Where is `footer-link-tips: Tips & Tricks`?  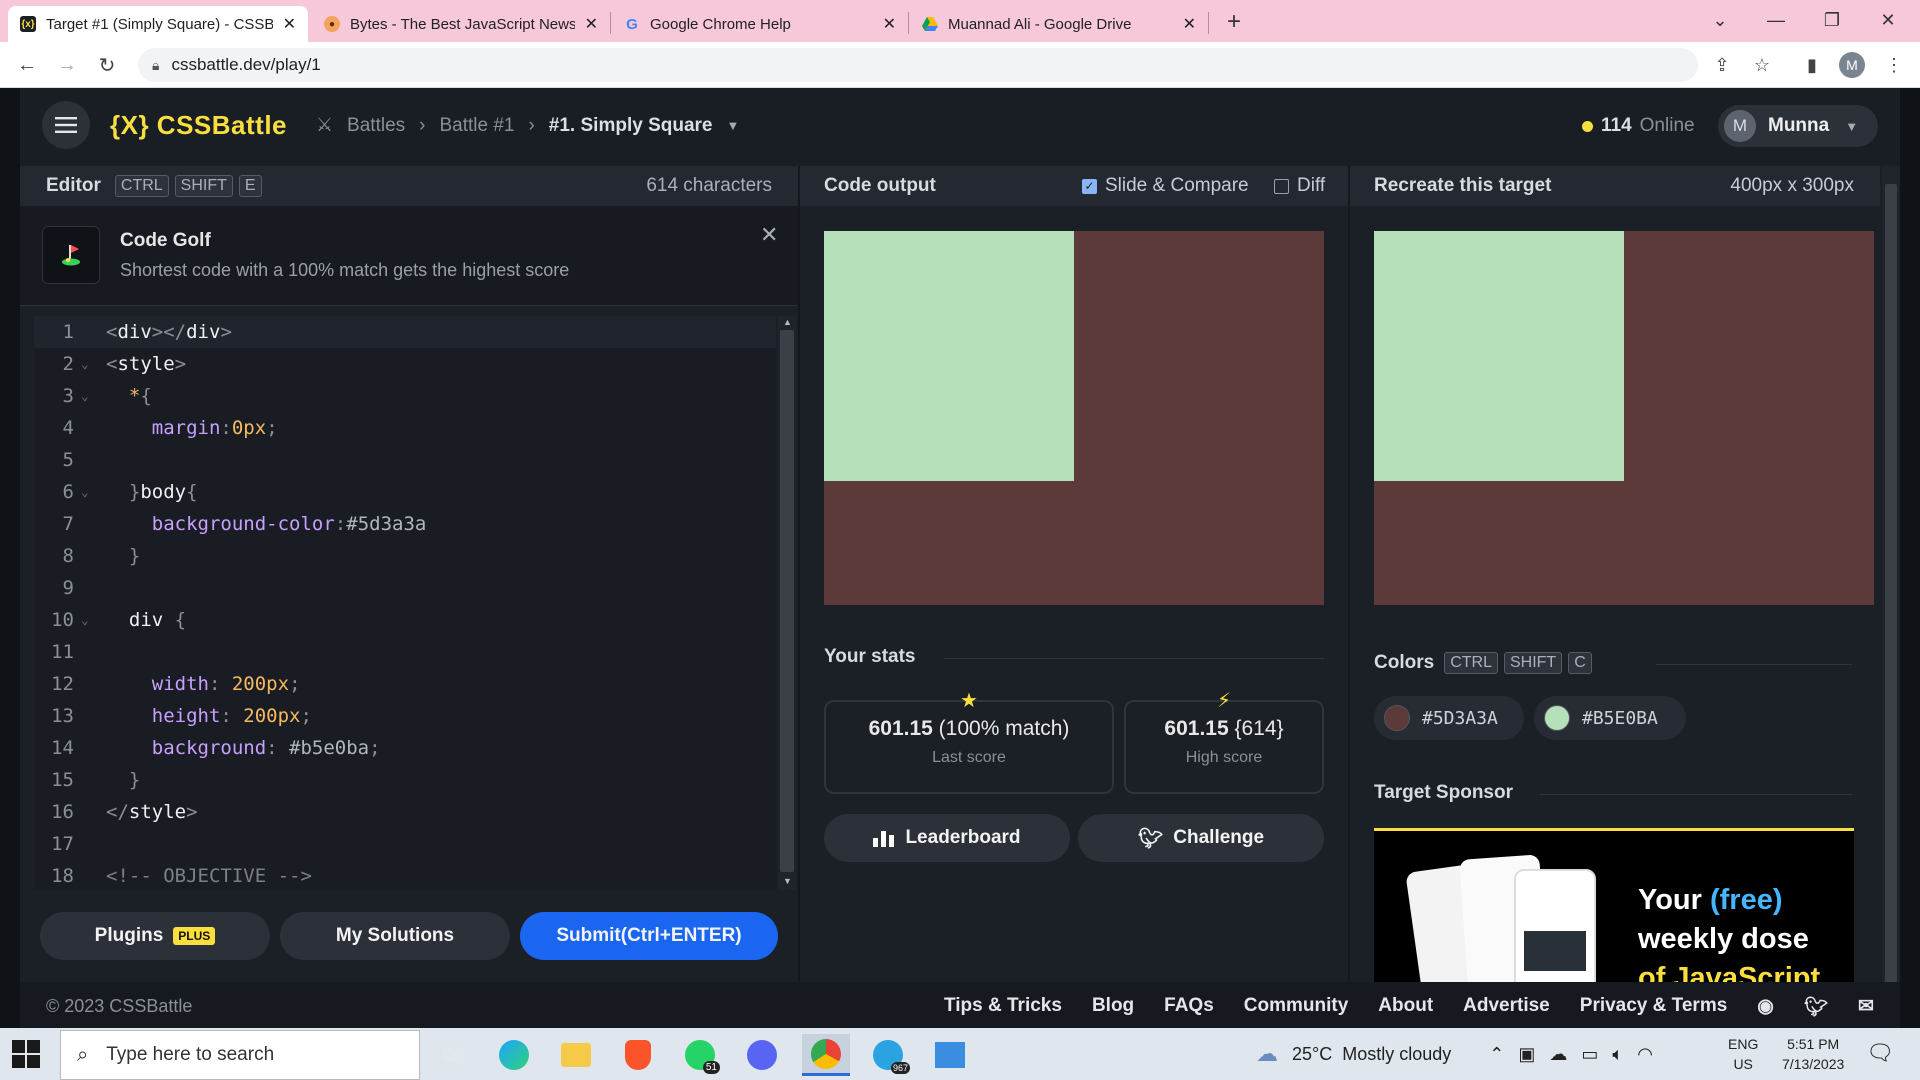
footer-link-tips: Tips & Tricks is located at coordinates (1003, 1007).